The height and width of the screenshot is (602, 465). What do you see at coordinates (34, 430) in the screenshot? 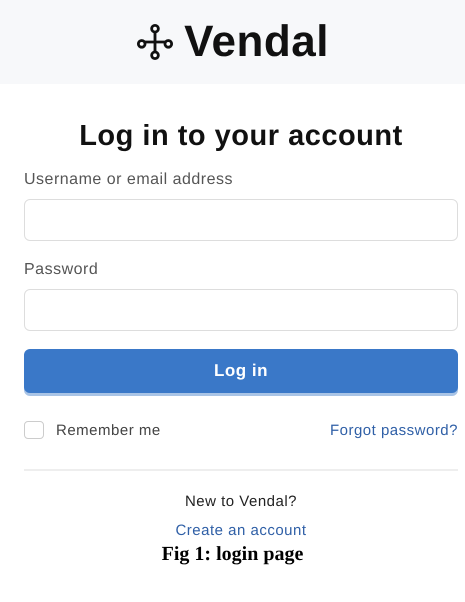
I see `checkbox` at bounding box center [34, 430].